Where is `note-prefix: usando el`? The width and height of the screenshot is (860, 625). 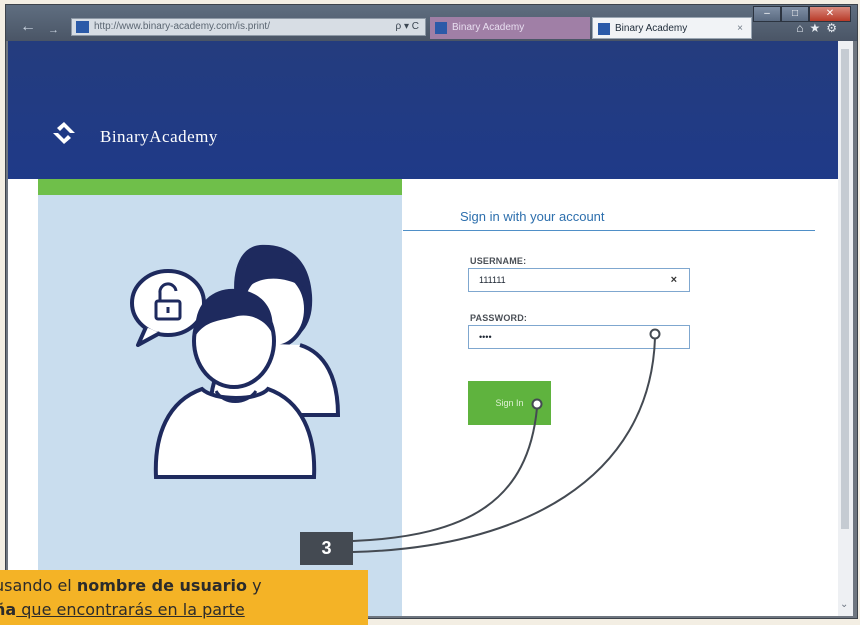 note-prefix: usando el is located at coordinates (38, 585).